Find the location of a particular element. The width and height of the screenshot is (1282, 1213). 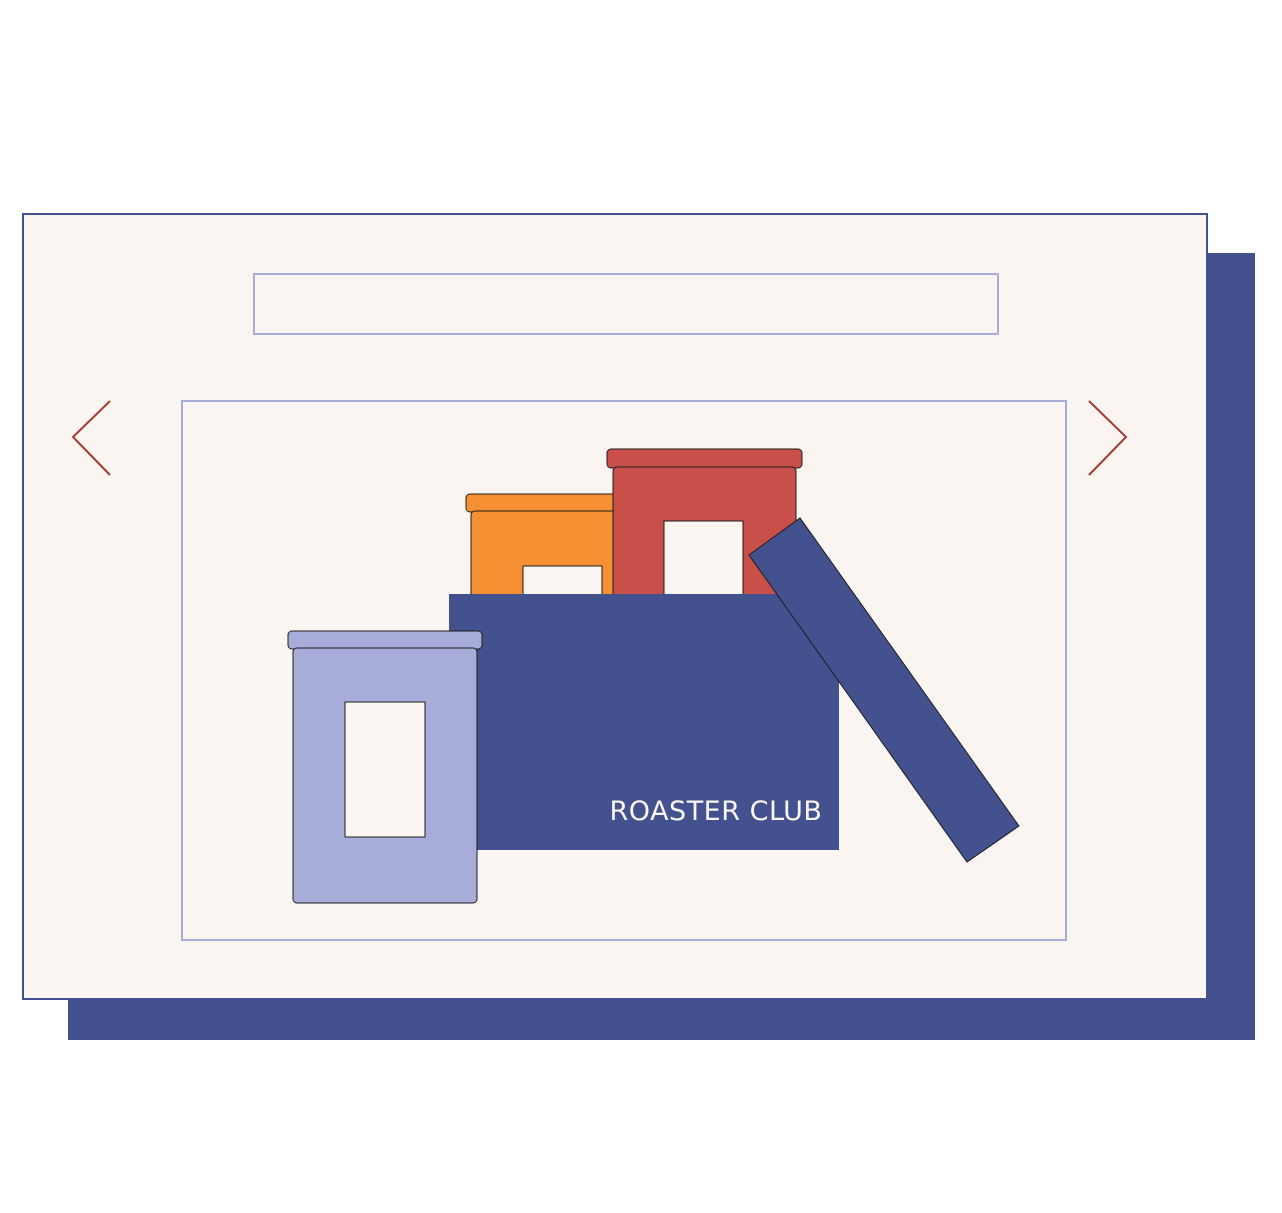

carousel-next-button is located at coordinates (1110, 439).